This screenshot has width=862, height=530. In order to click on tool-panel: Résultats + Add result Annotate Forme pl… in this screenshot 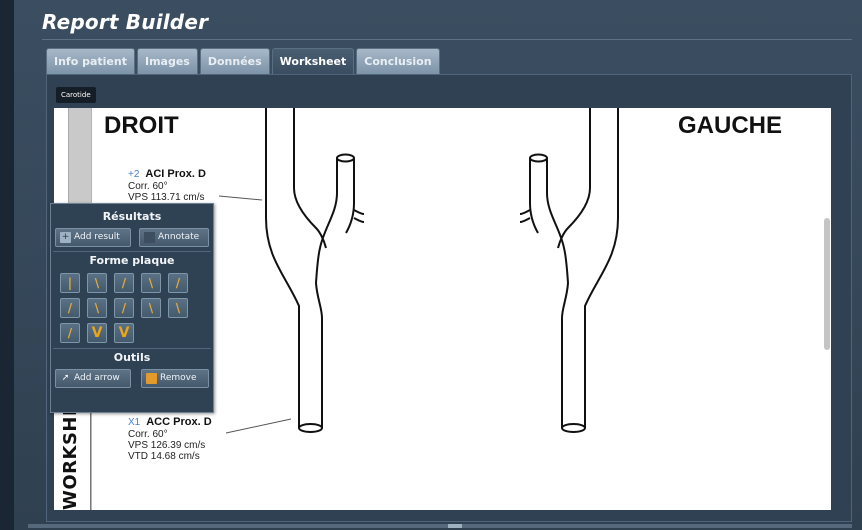, I will do `click(132, 308)`.